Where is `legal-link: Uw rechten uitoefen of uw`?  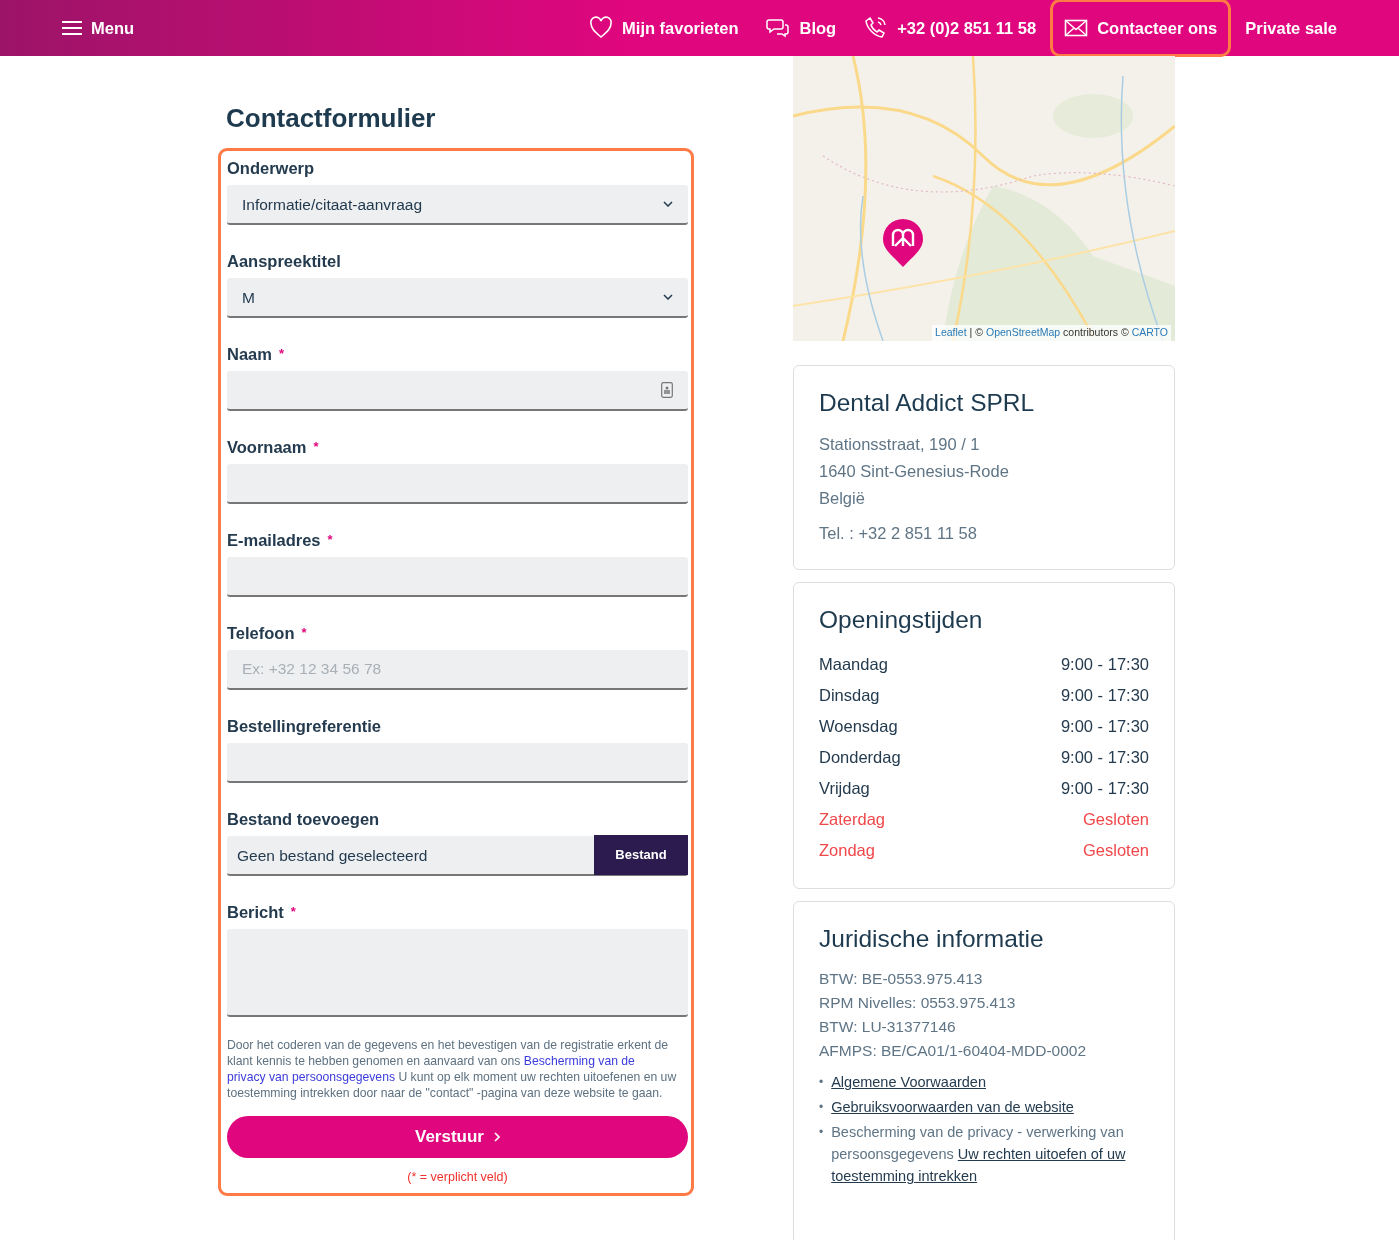 legal-link: Uw rechten uitoefen of uw is located at coordinates (1041, 1154).